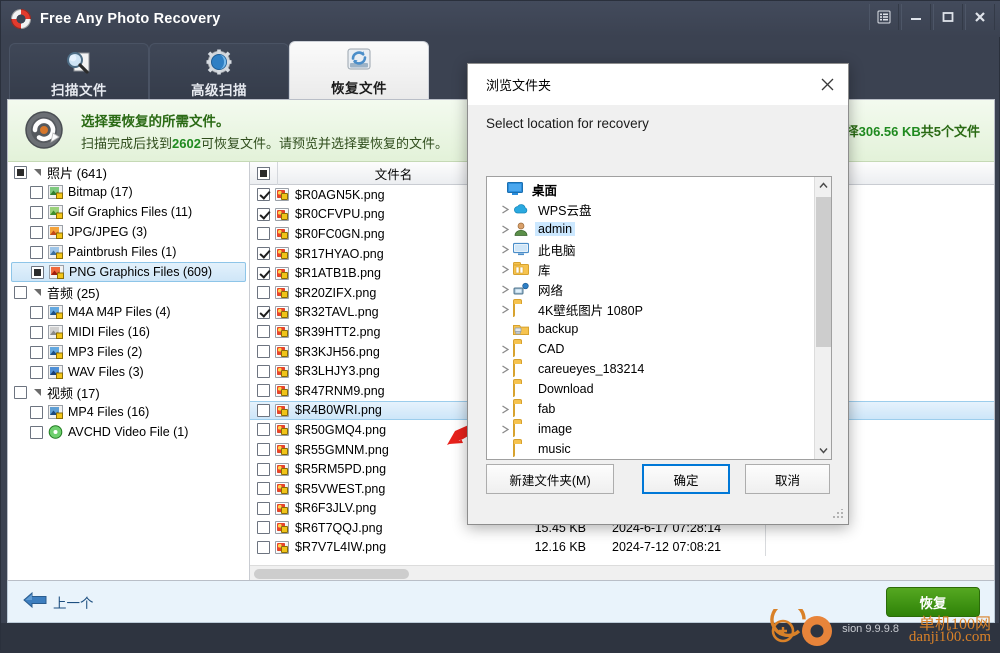 The image size is (1000, 653). I want to click on ok-button: 确定, so click(686, 479).